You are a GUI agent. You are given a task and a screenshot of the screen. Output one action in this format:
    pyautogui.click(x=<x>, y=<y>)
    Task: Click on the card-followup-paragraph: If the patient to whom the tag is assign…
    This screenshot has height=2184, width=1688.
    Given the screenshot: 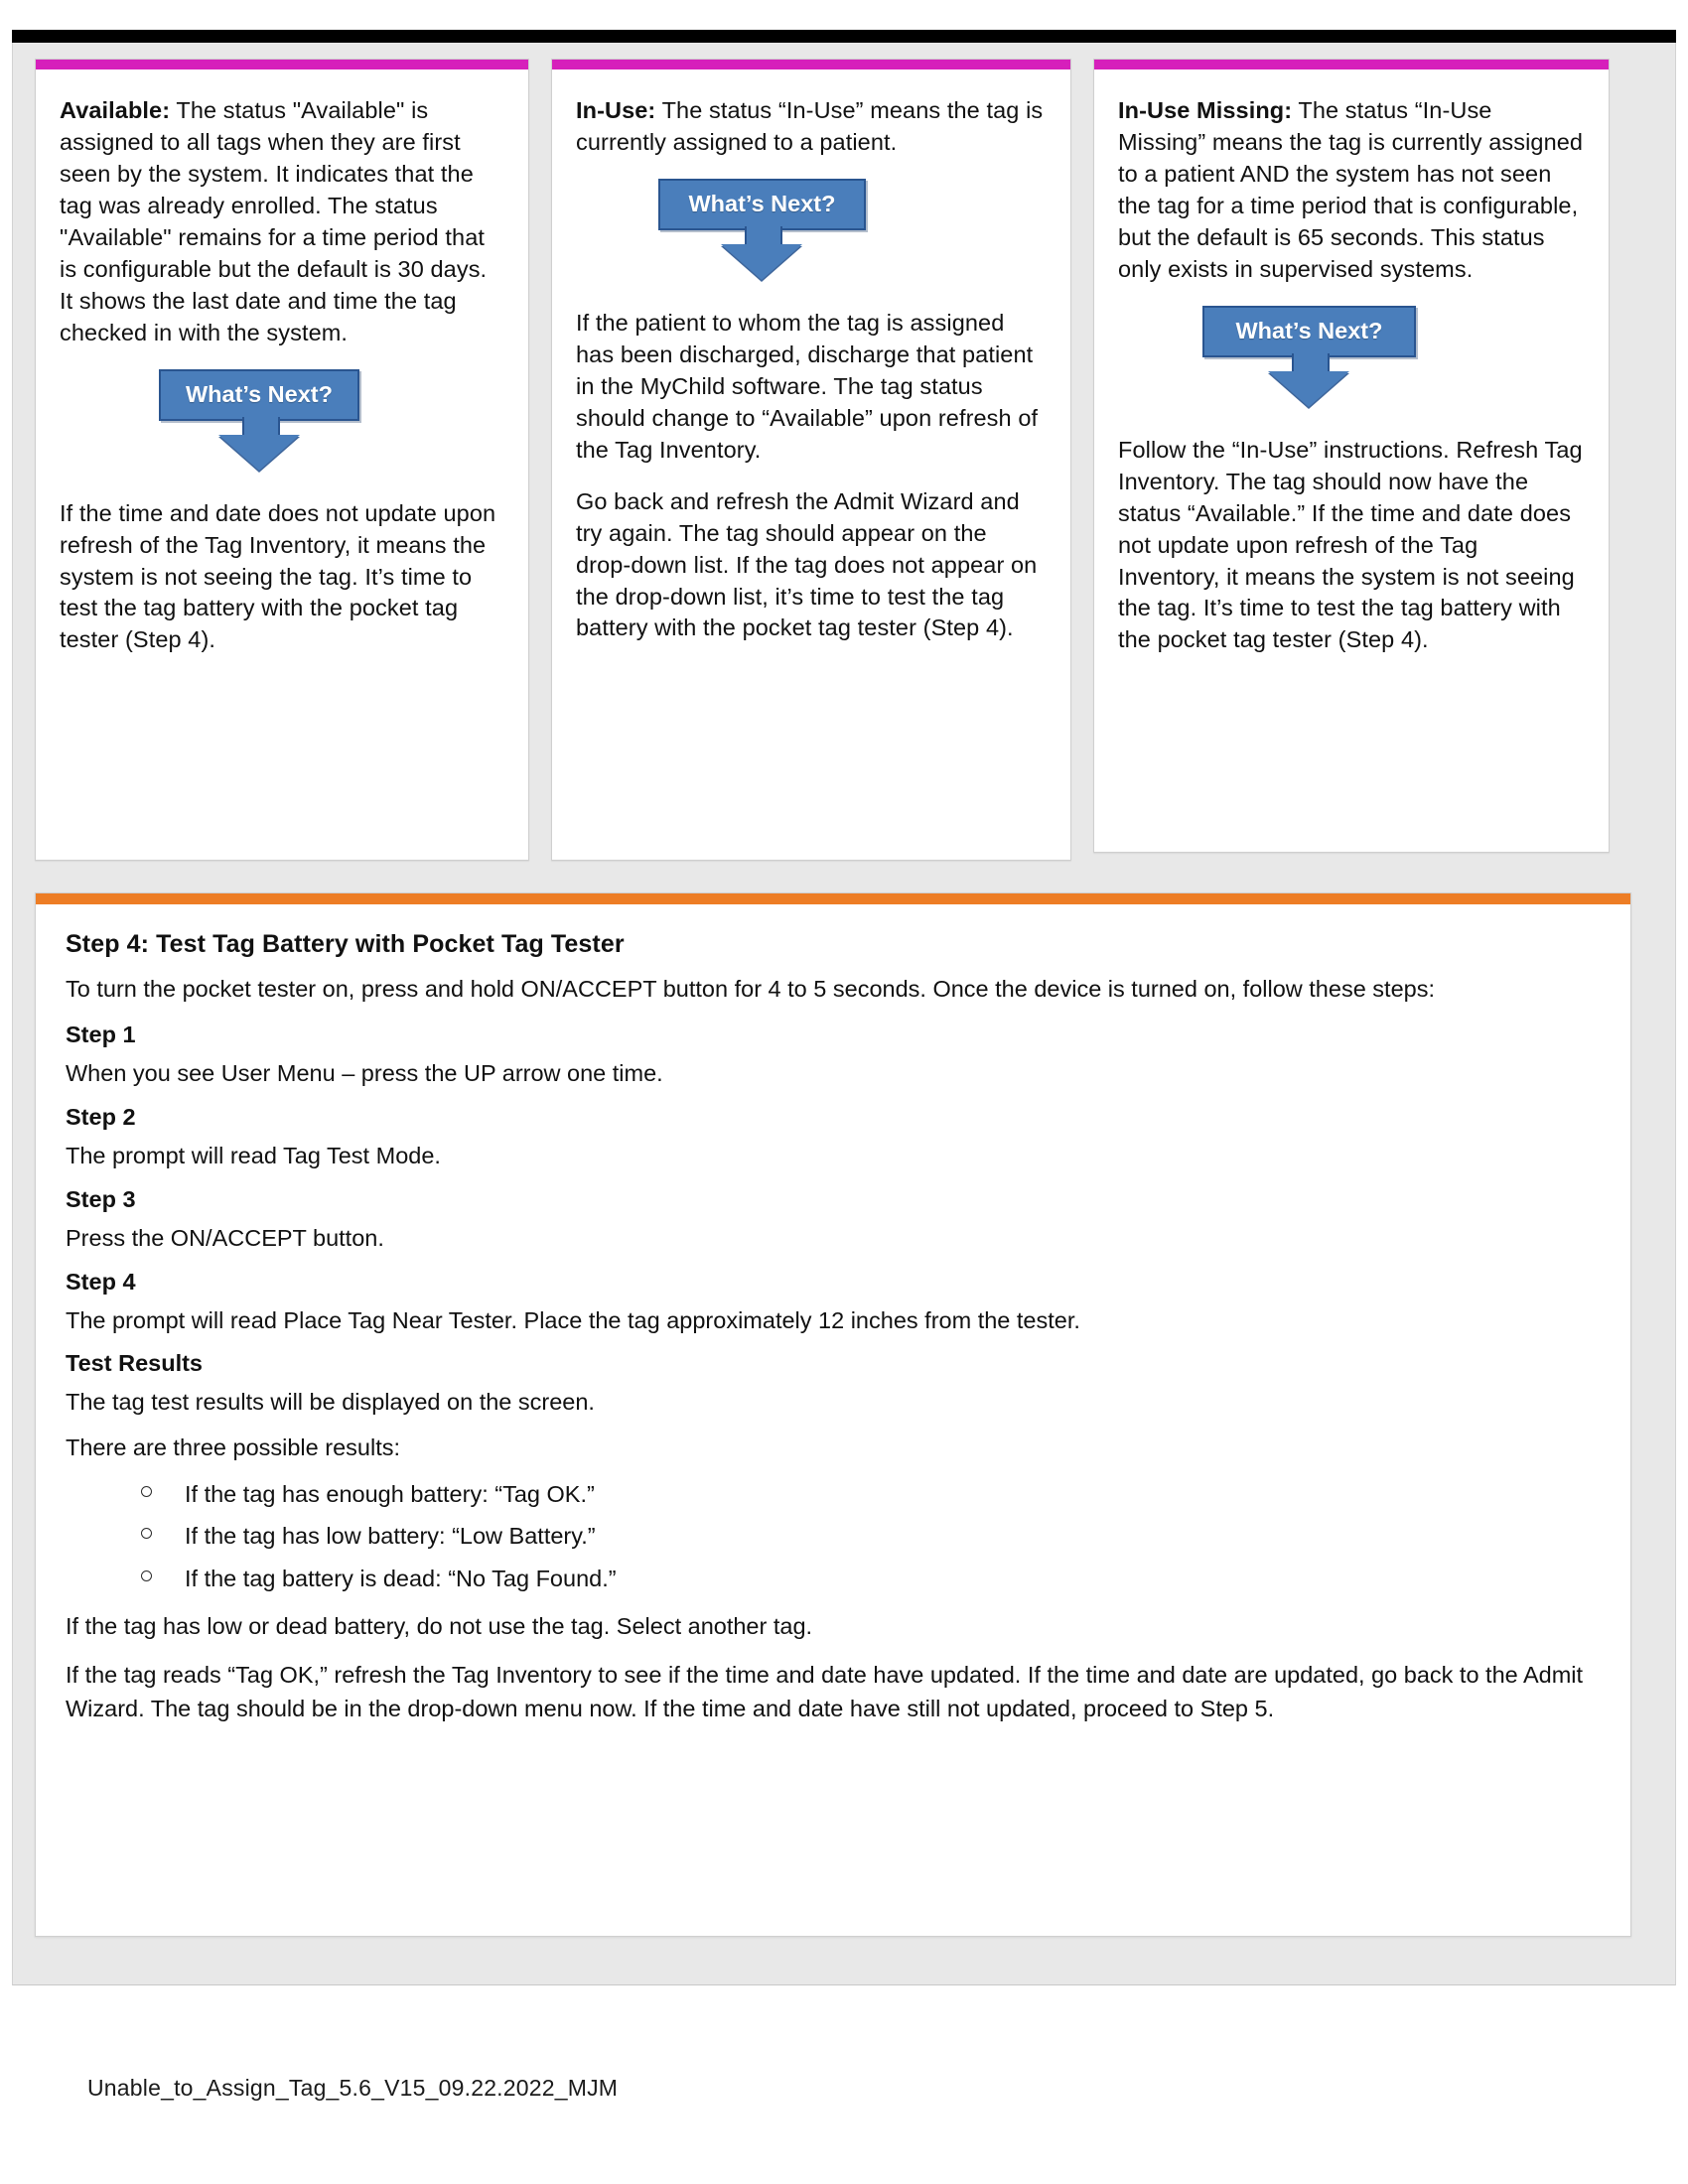 What is the action you would take?
    pyautogui.click(x=807, y=386)
    